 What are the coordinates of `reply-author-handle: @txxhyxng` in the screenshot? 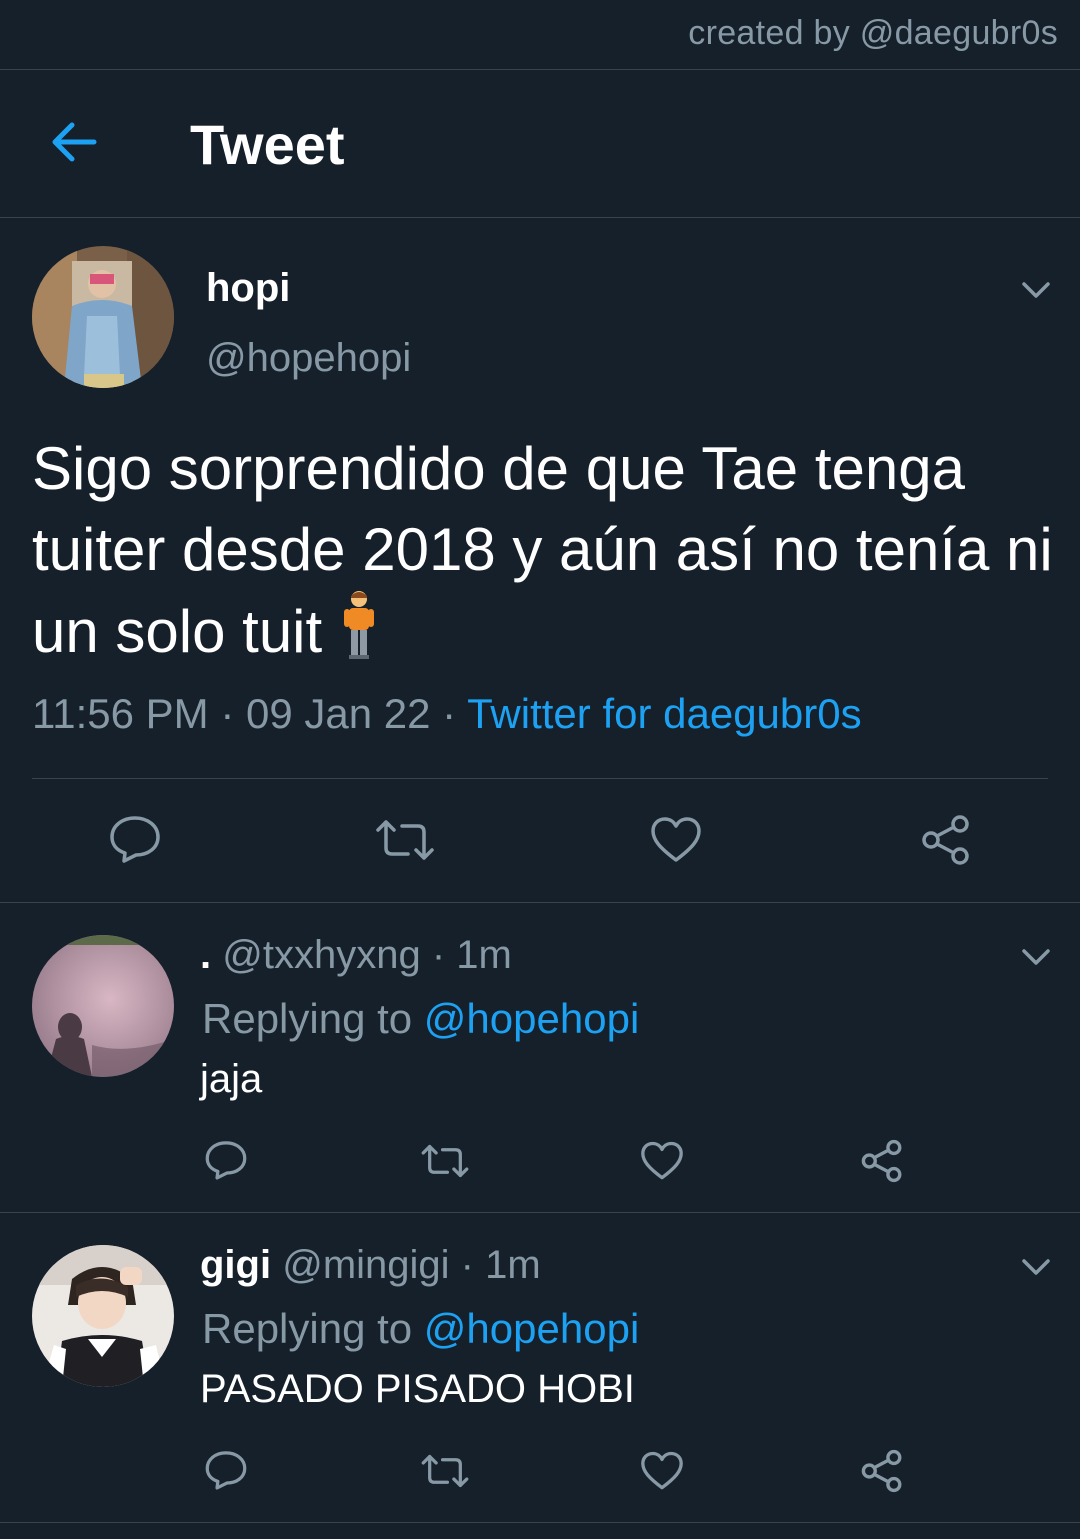 It's located at (321, 955).